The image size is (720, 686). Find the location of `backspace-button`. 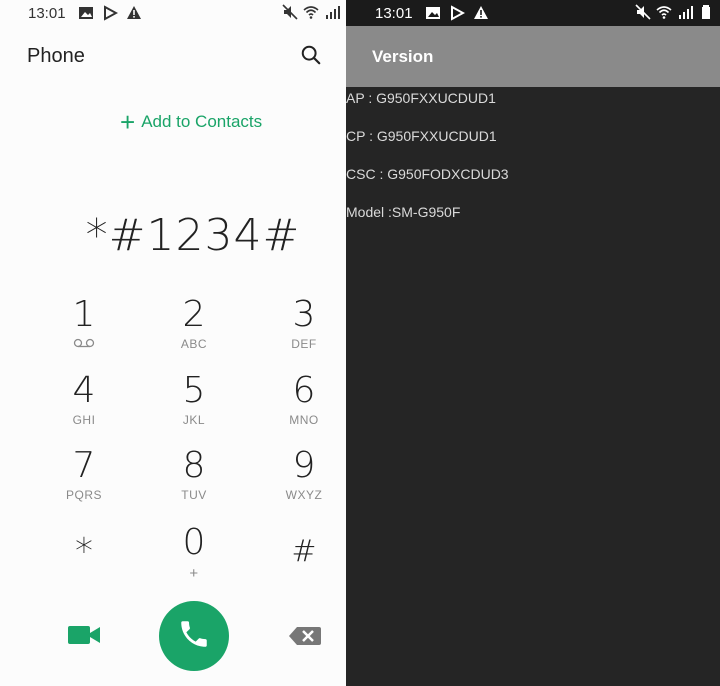

backspace-button is located at coordinates (305, 636).